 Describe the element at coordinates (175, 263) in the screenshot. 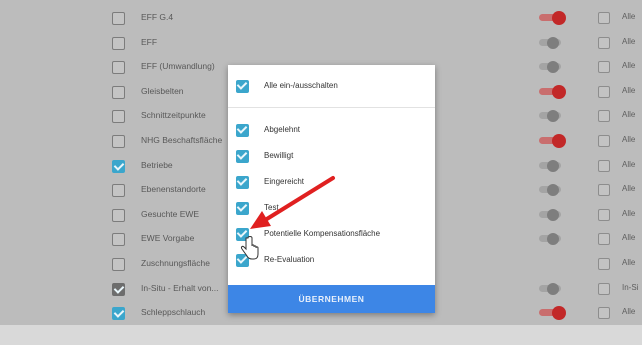

I see `layer-label: Zuschnungsfläche` at that location.